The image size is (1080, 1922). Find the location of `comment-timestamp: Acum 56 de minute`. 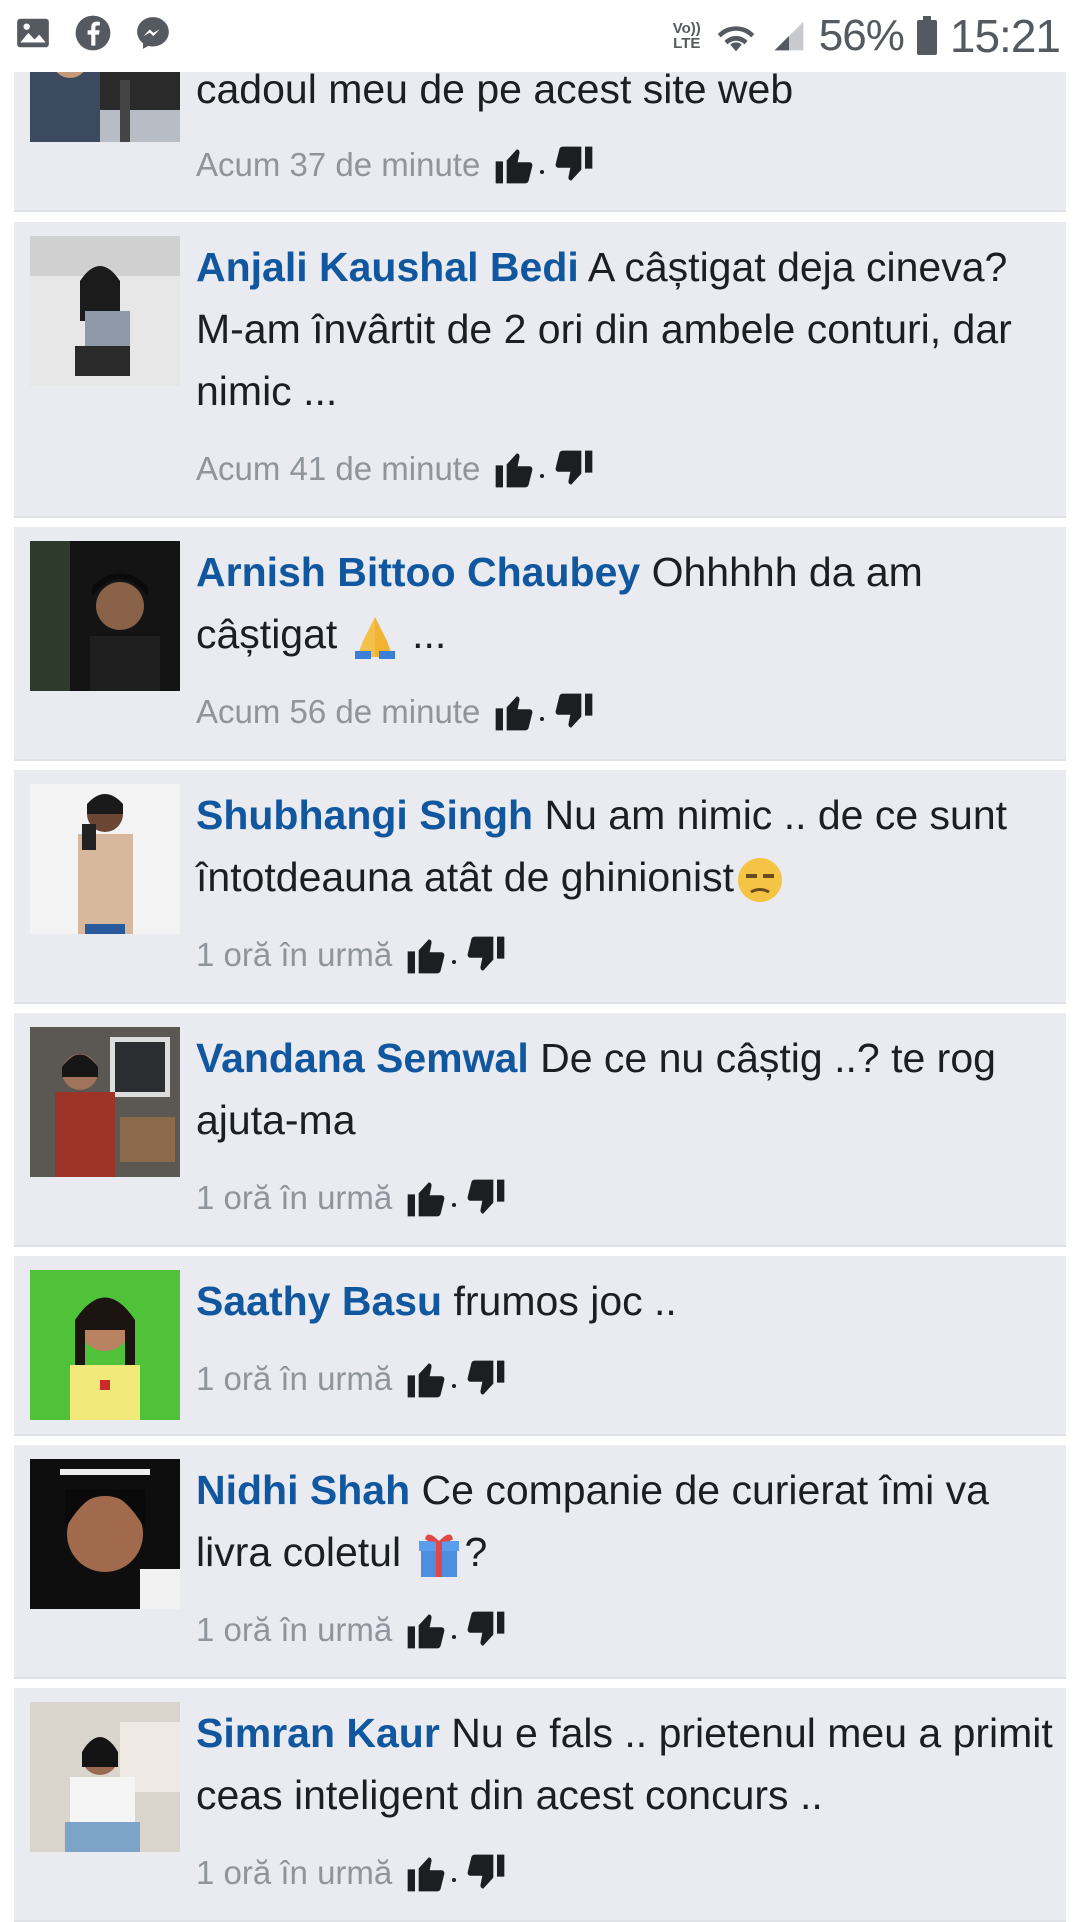

comment-timestamp: Acum 56 de minute is located at coordinates (338, 712).